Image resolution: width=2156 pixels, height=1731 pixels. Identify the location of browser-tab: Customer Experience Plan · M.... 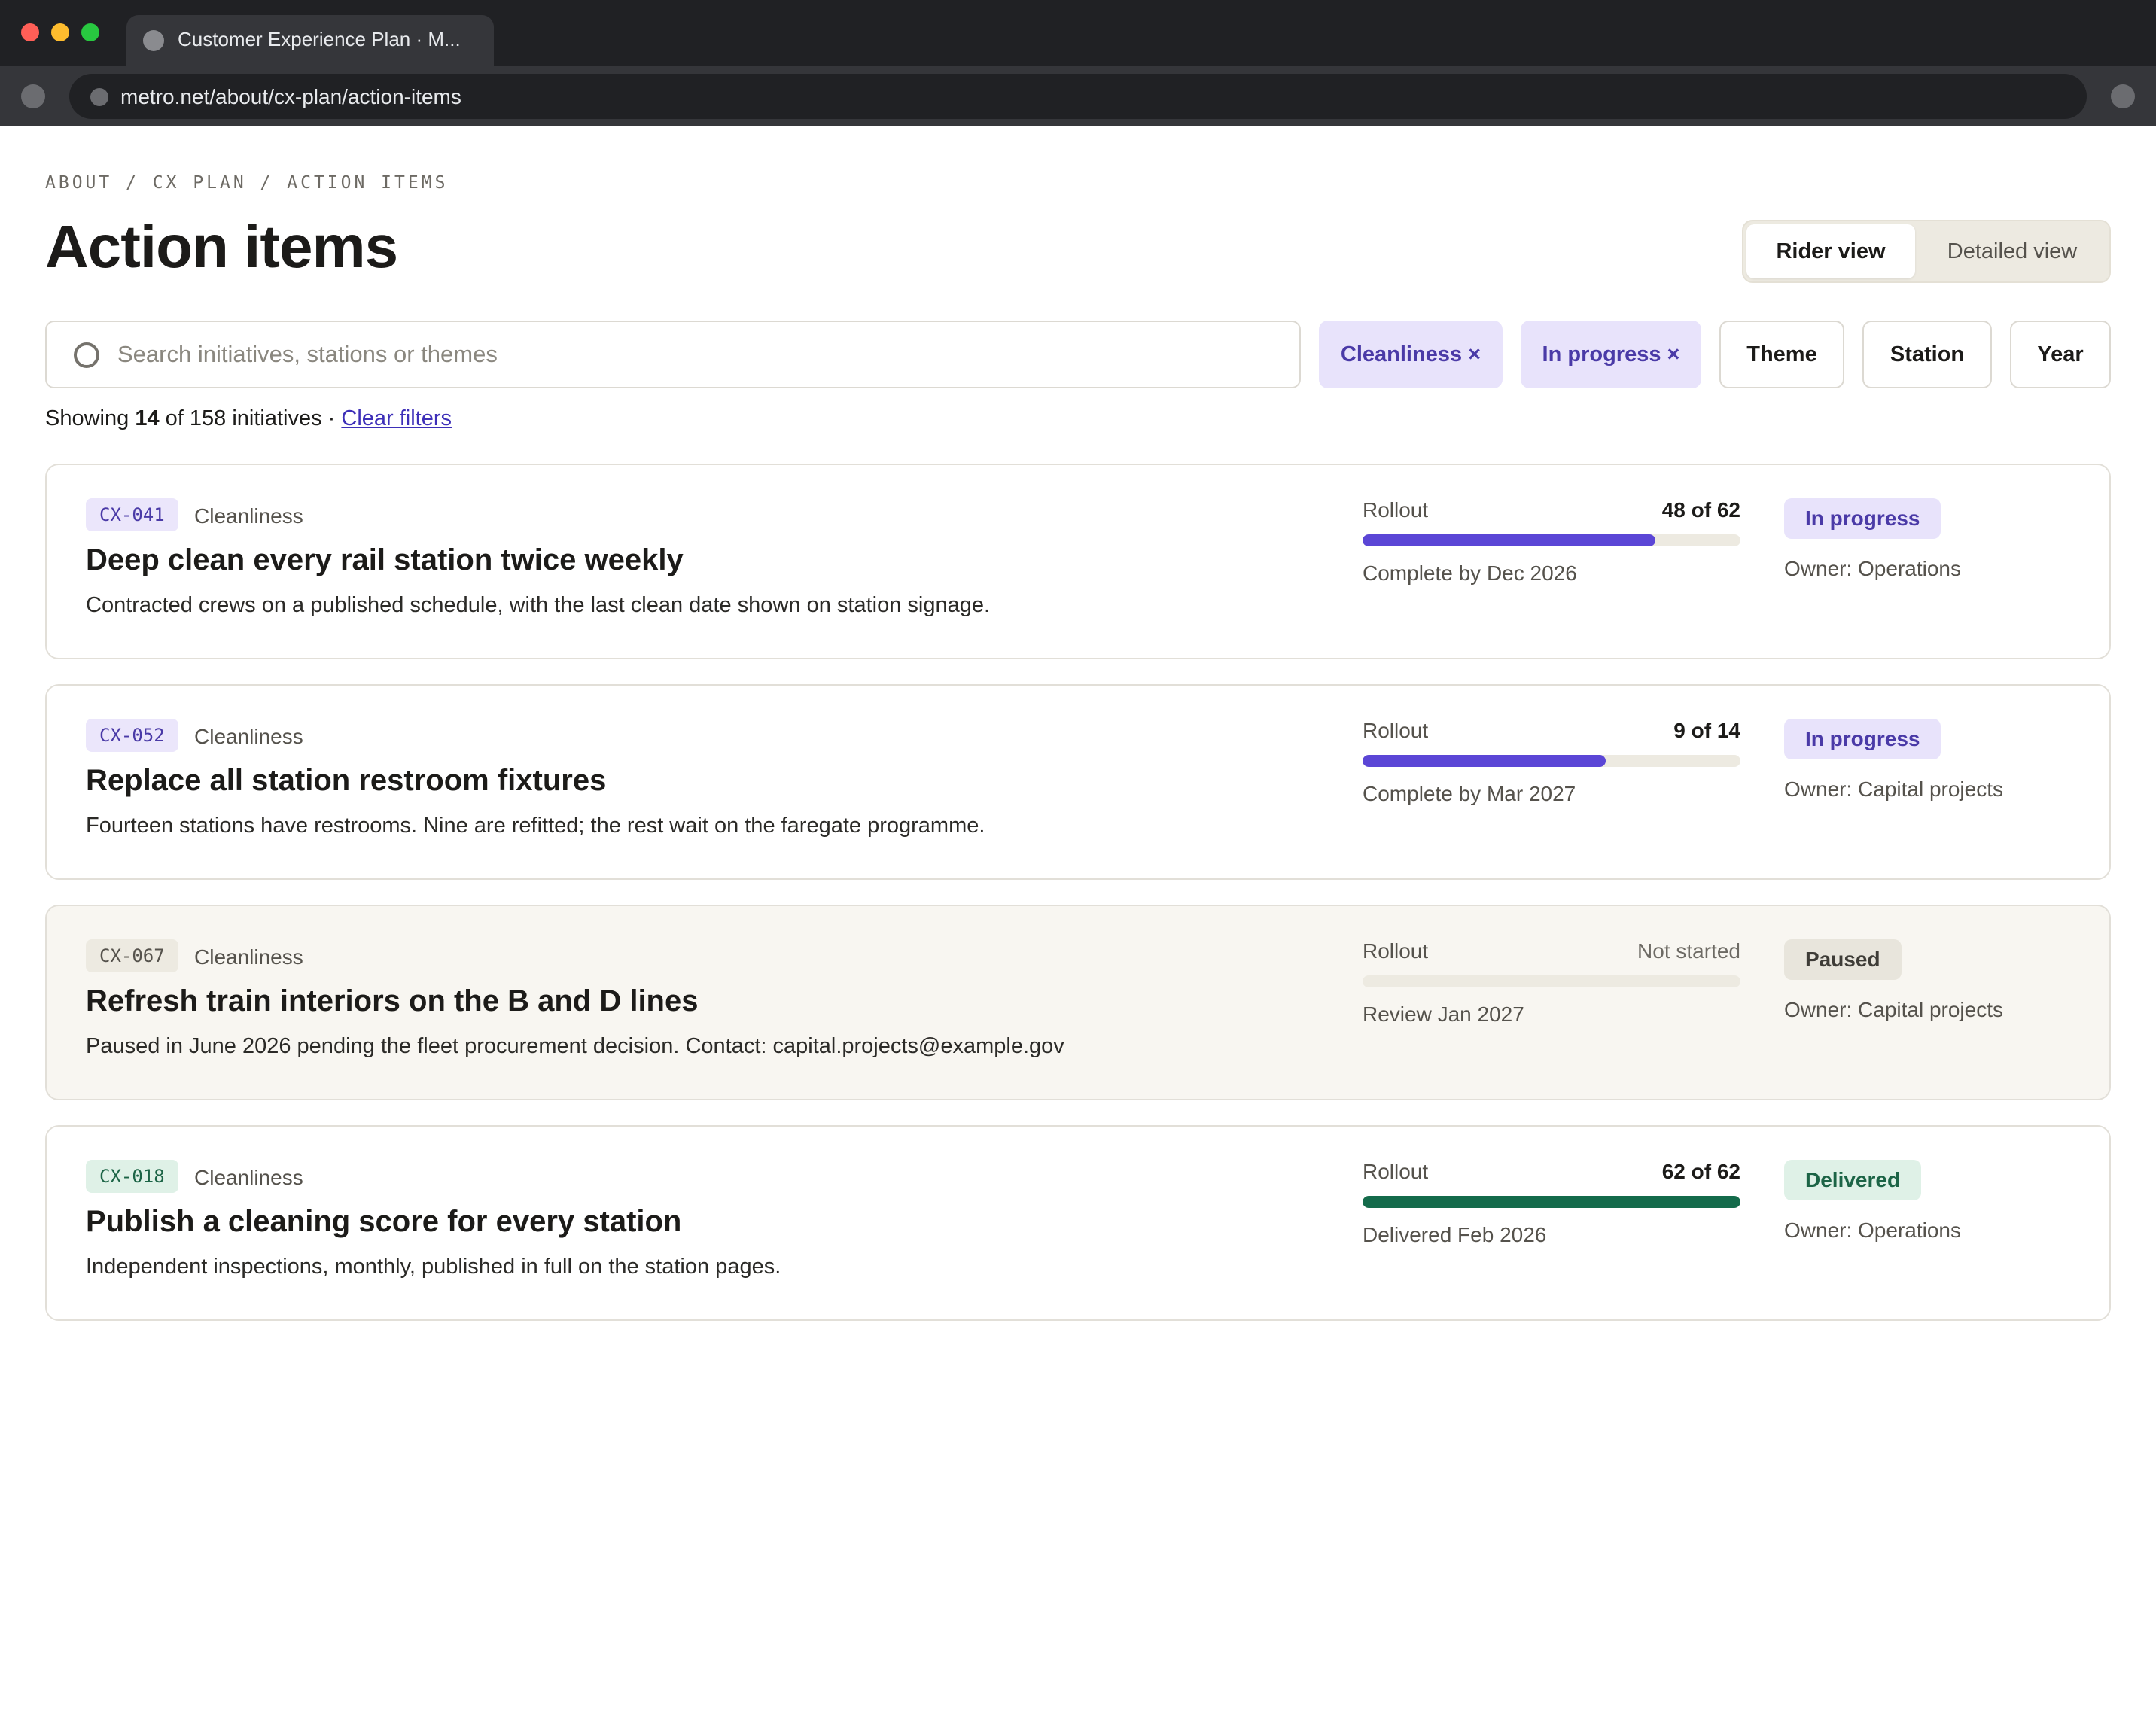
(310, 40).